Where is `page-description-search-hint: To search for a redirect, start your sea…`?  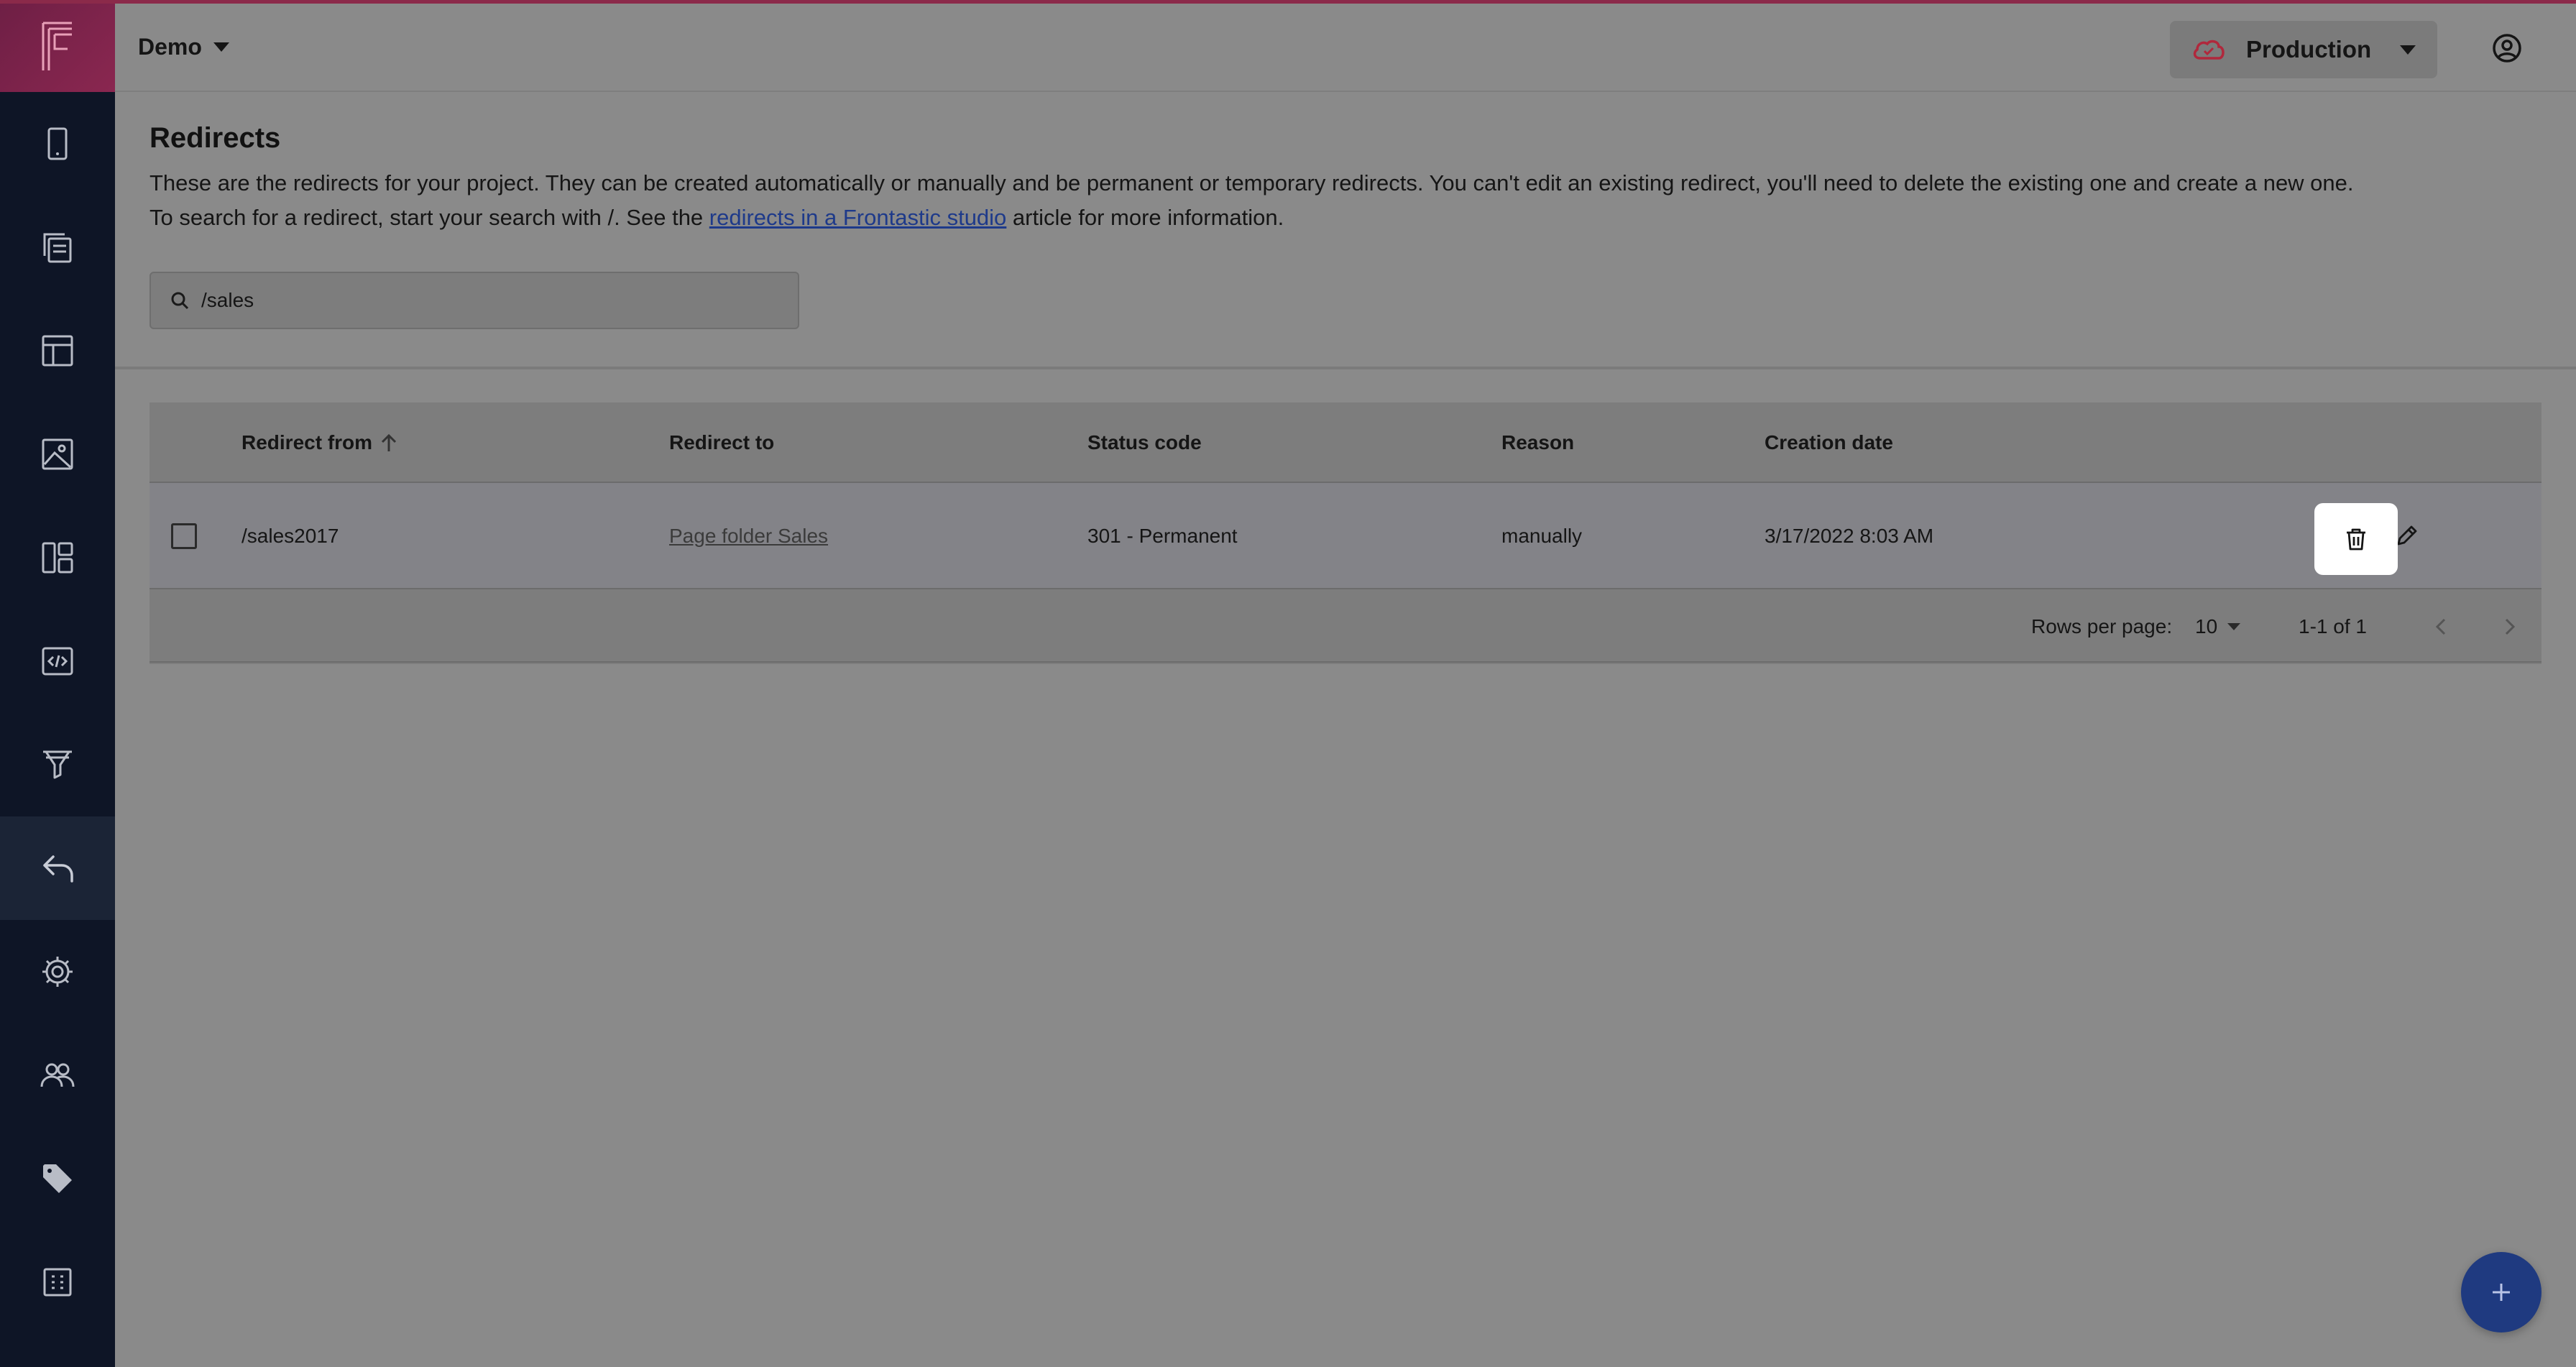 page-description-search-hint: To search for a redirect, start your sea… is located at coordinates (1335, 218).